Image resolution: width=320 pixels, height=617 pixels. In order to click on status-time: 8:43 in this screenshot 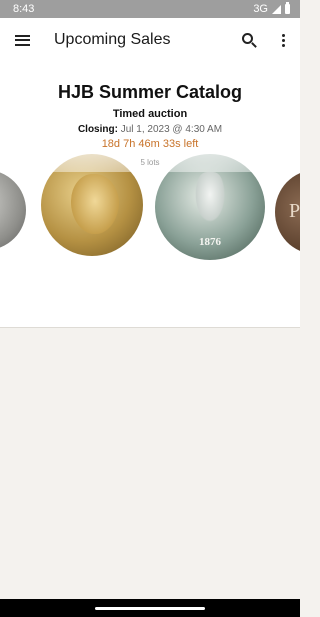, I will do `click(24, 9)`.